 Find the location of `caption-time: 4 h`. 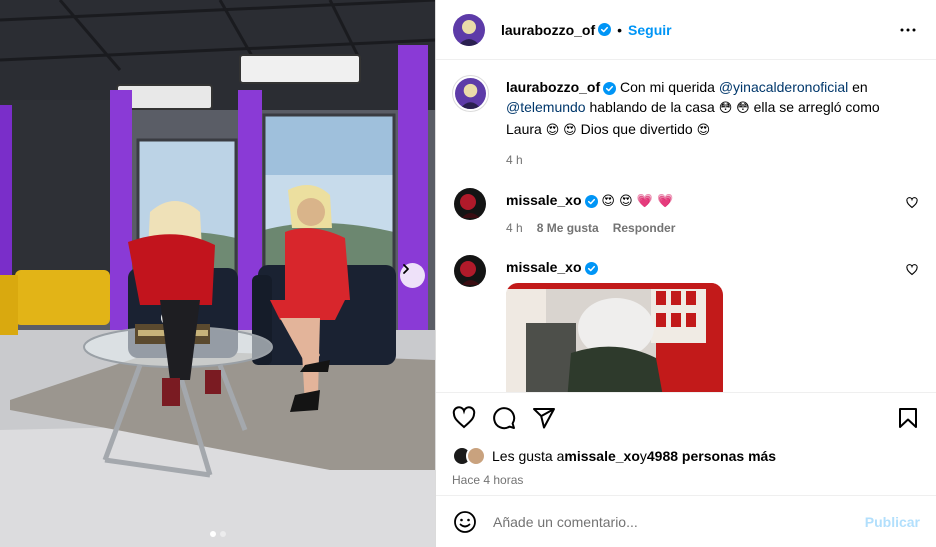

caption-time: 4 h is located at coordinates (514, 160).